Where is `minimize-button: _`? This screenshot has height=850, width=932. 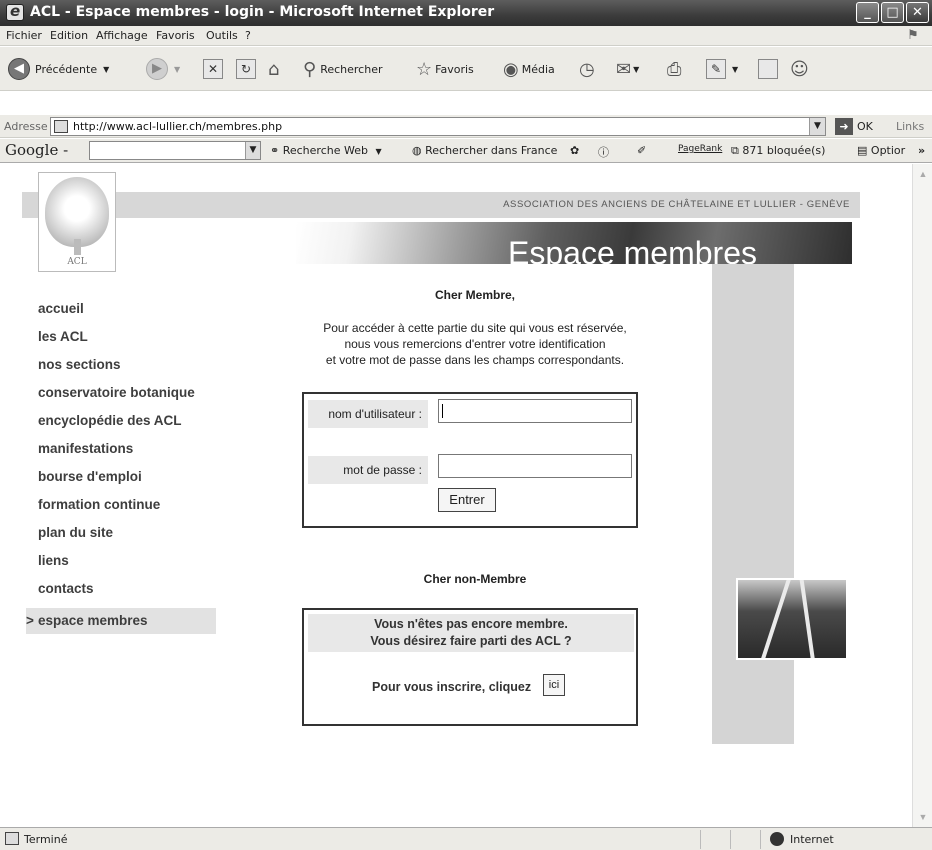
minimize-button: _ is located at coordinates (867, 12).